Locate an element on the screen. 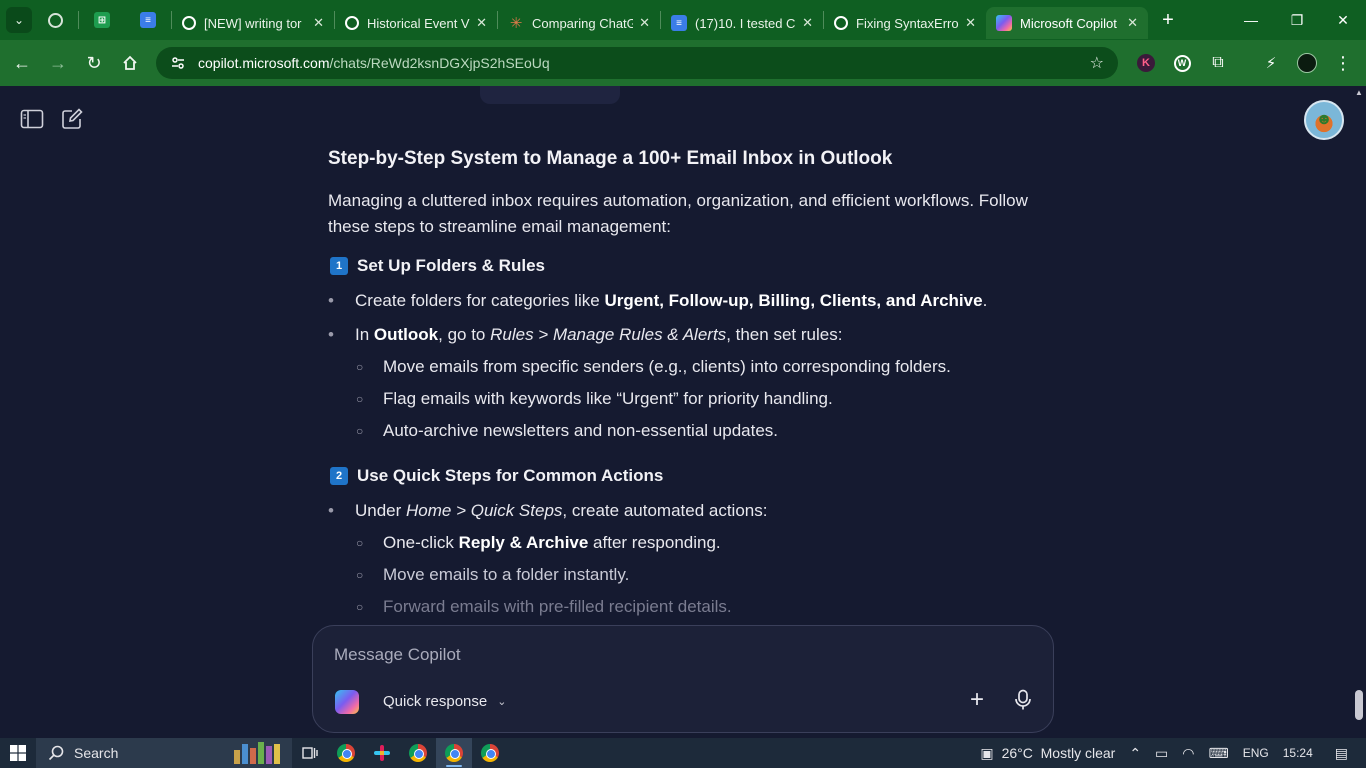 The height and width of the screenshot is (768, 1366). claude-icon: ✳ is located at coordinates (516, 23).